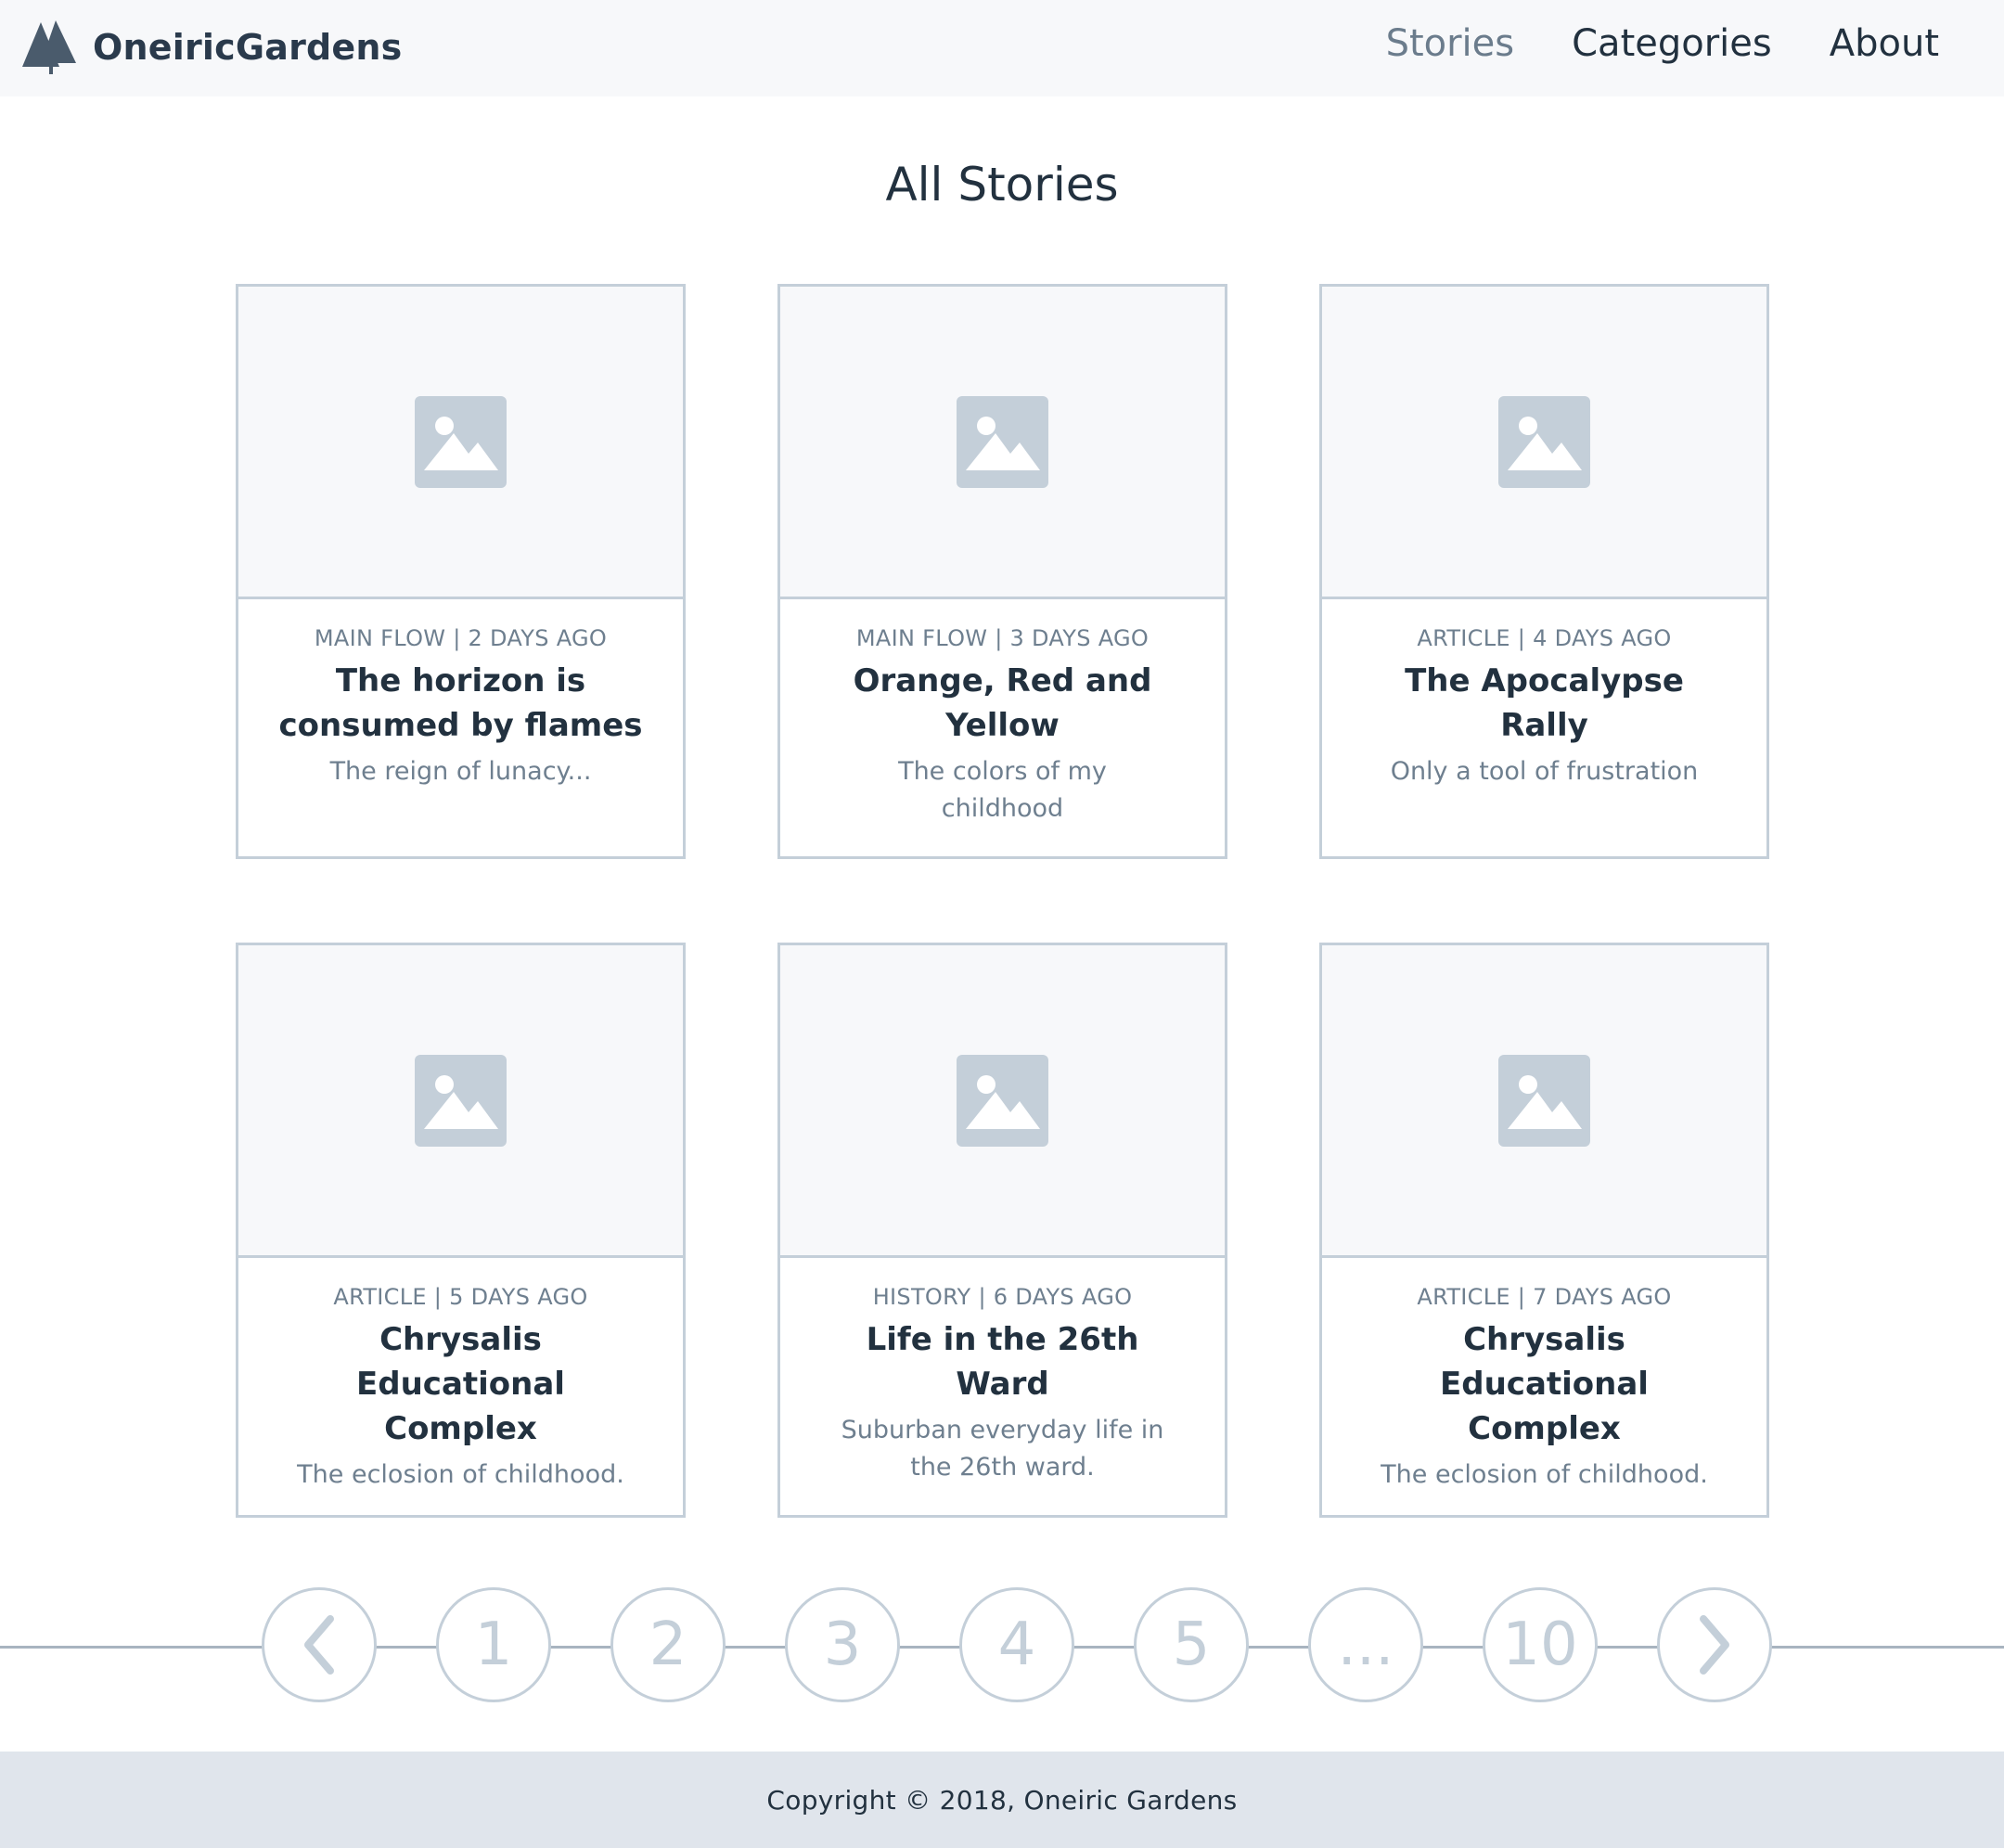  I want to click on chevron-left-icon, so click(319, 1645).